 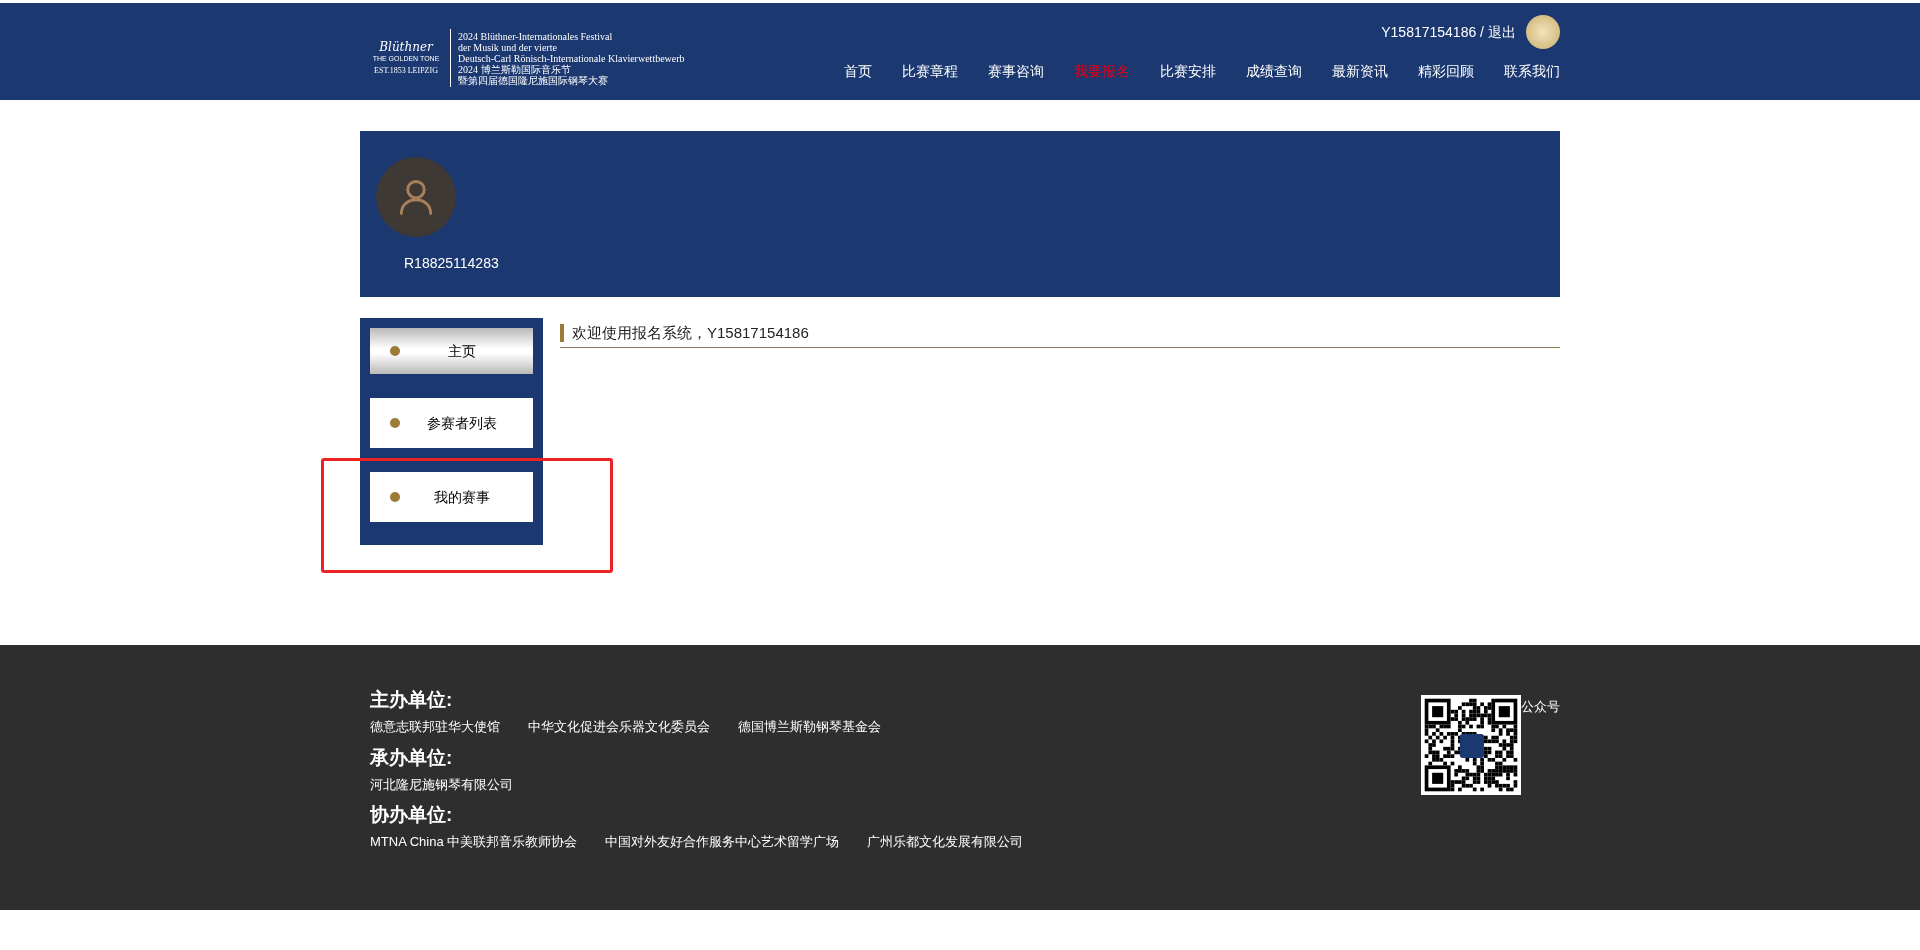 I want to click on footer-heading: 承办单位:, so click(x=411, y=757).